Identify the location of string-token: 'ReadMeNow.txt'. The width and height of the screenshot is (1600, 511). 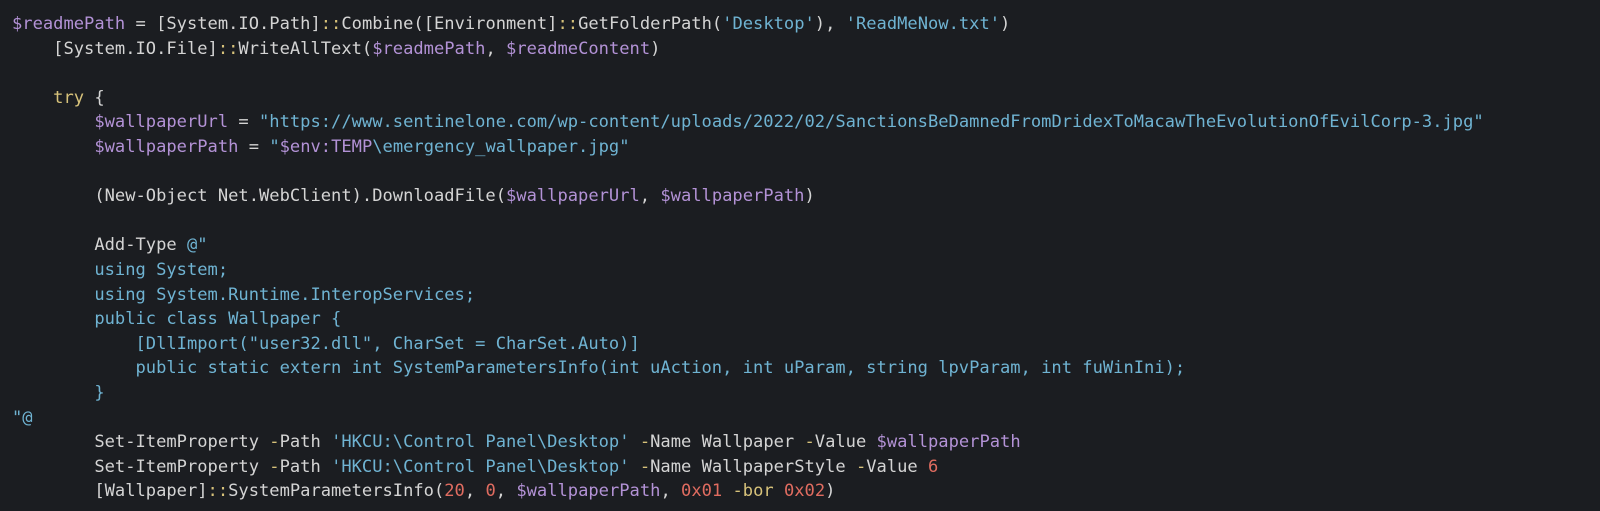
(923, 24).